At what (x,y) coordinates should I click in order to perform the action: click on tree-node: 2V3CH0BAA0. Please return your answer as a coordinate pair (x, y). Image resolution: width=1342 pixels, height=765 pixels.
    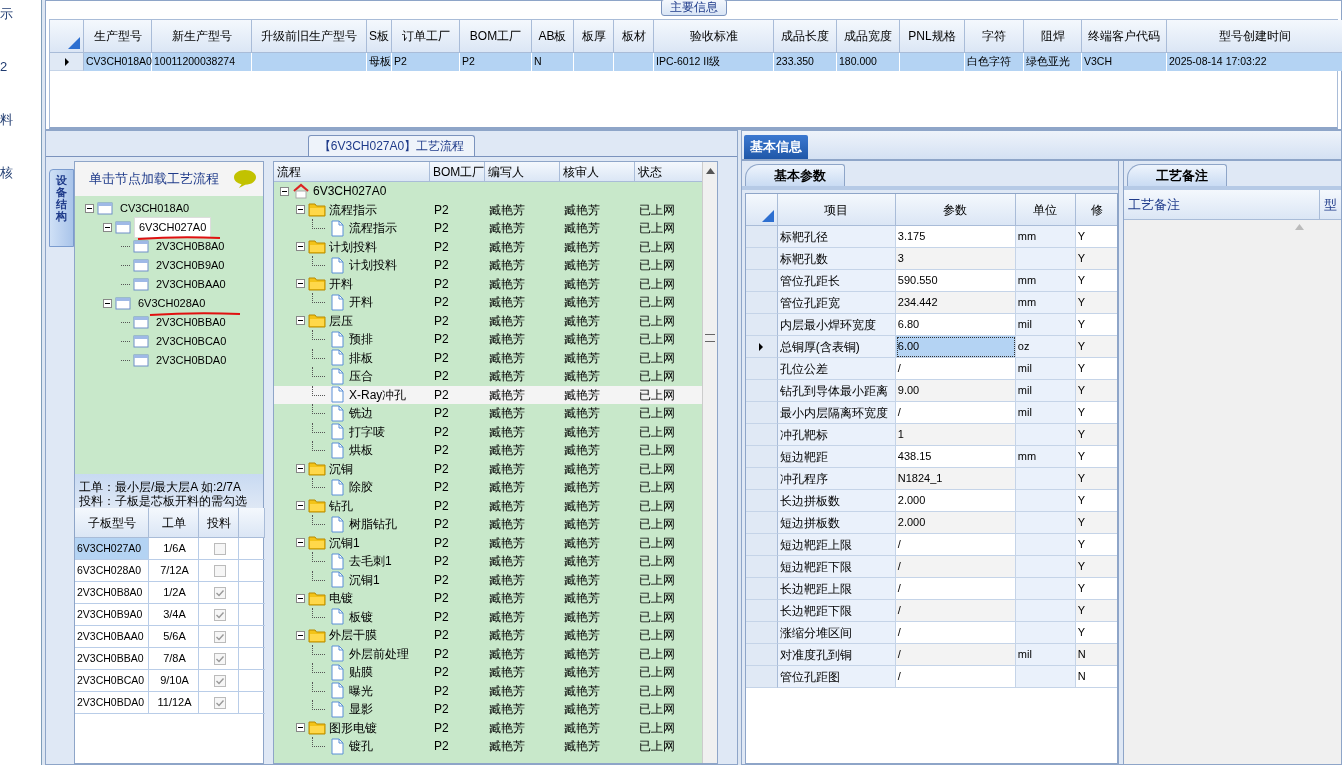
    Looking at the image, I should click on (191, 284).